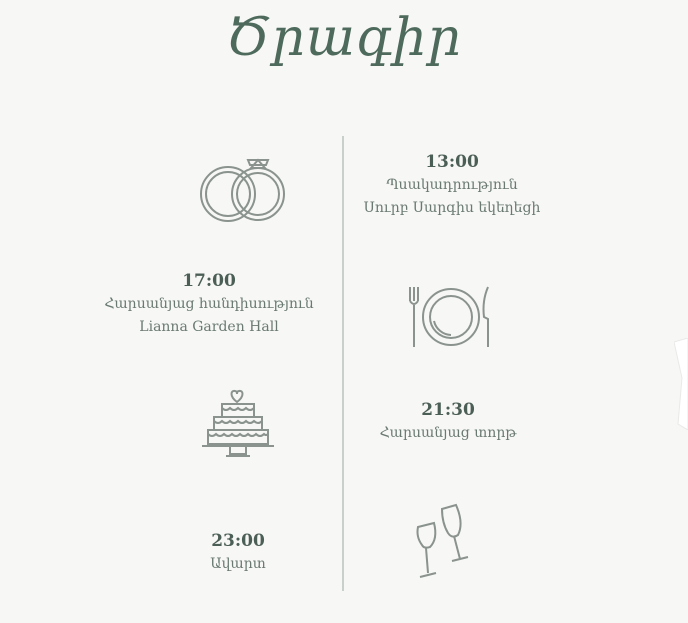 The width and height of the screenshot is (688, 623). Describe the element at coordinates (343, 363) in the screenshot. I see `timeline-divider` at that location.